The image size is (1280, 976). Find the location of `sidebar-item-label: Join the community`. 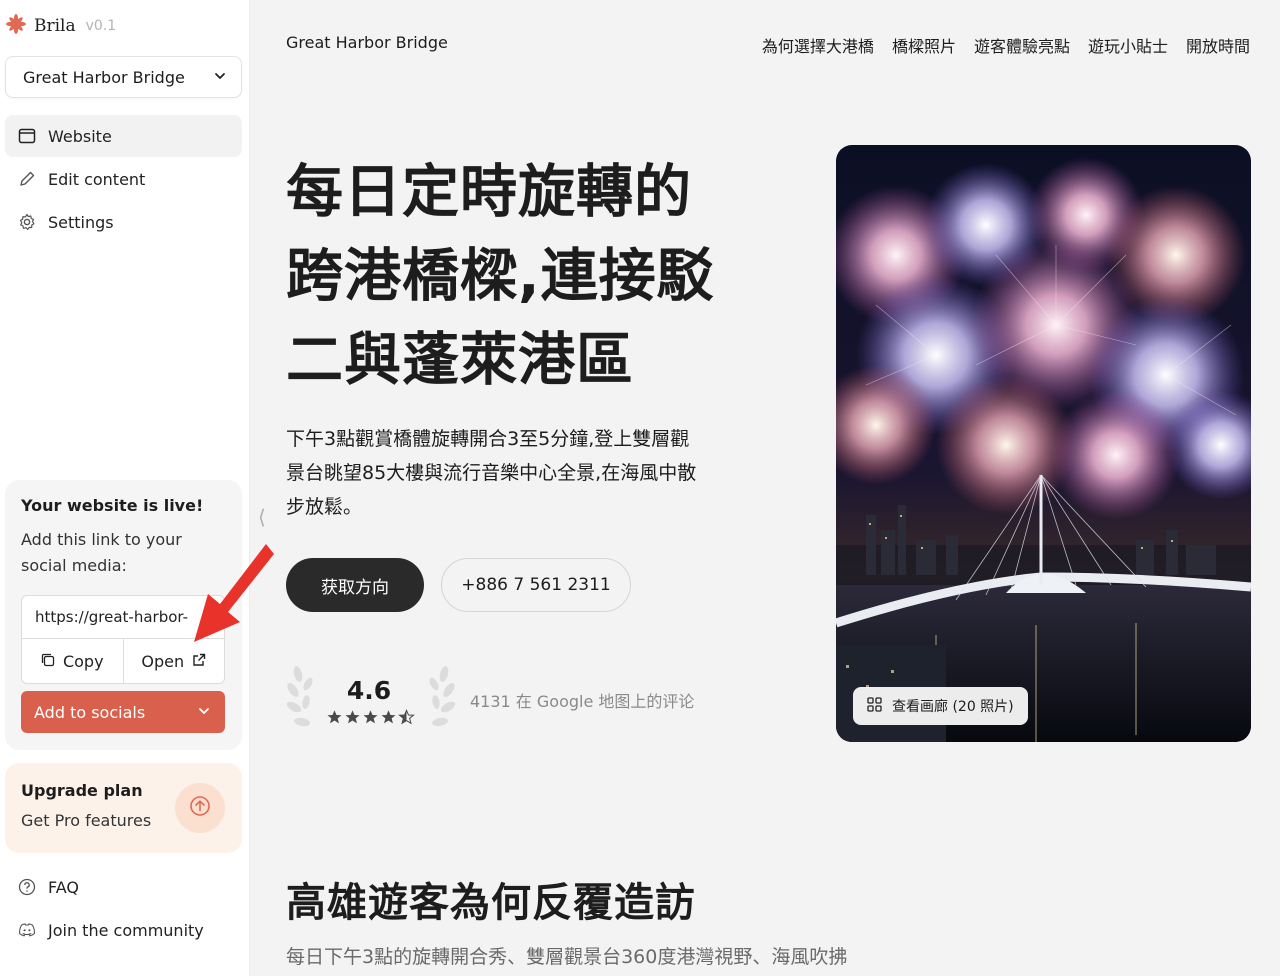

sidebar-item-label: Join the community is located at coordinates (126, 930).